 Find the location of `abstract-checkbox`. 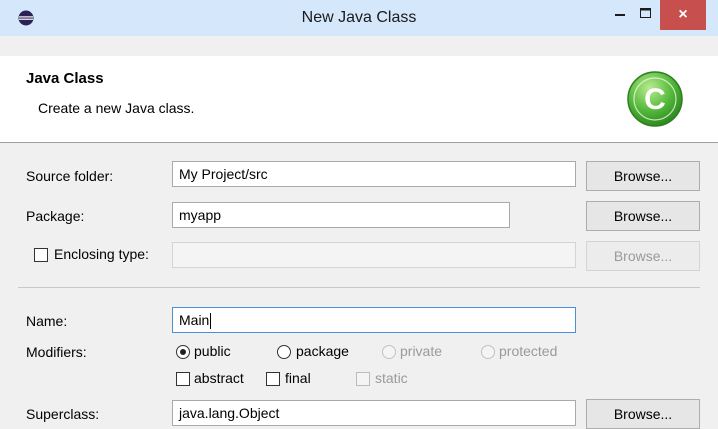

abstract-checkbox is located at coordinates (183, 379).